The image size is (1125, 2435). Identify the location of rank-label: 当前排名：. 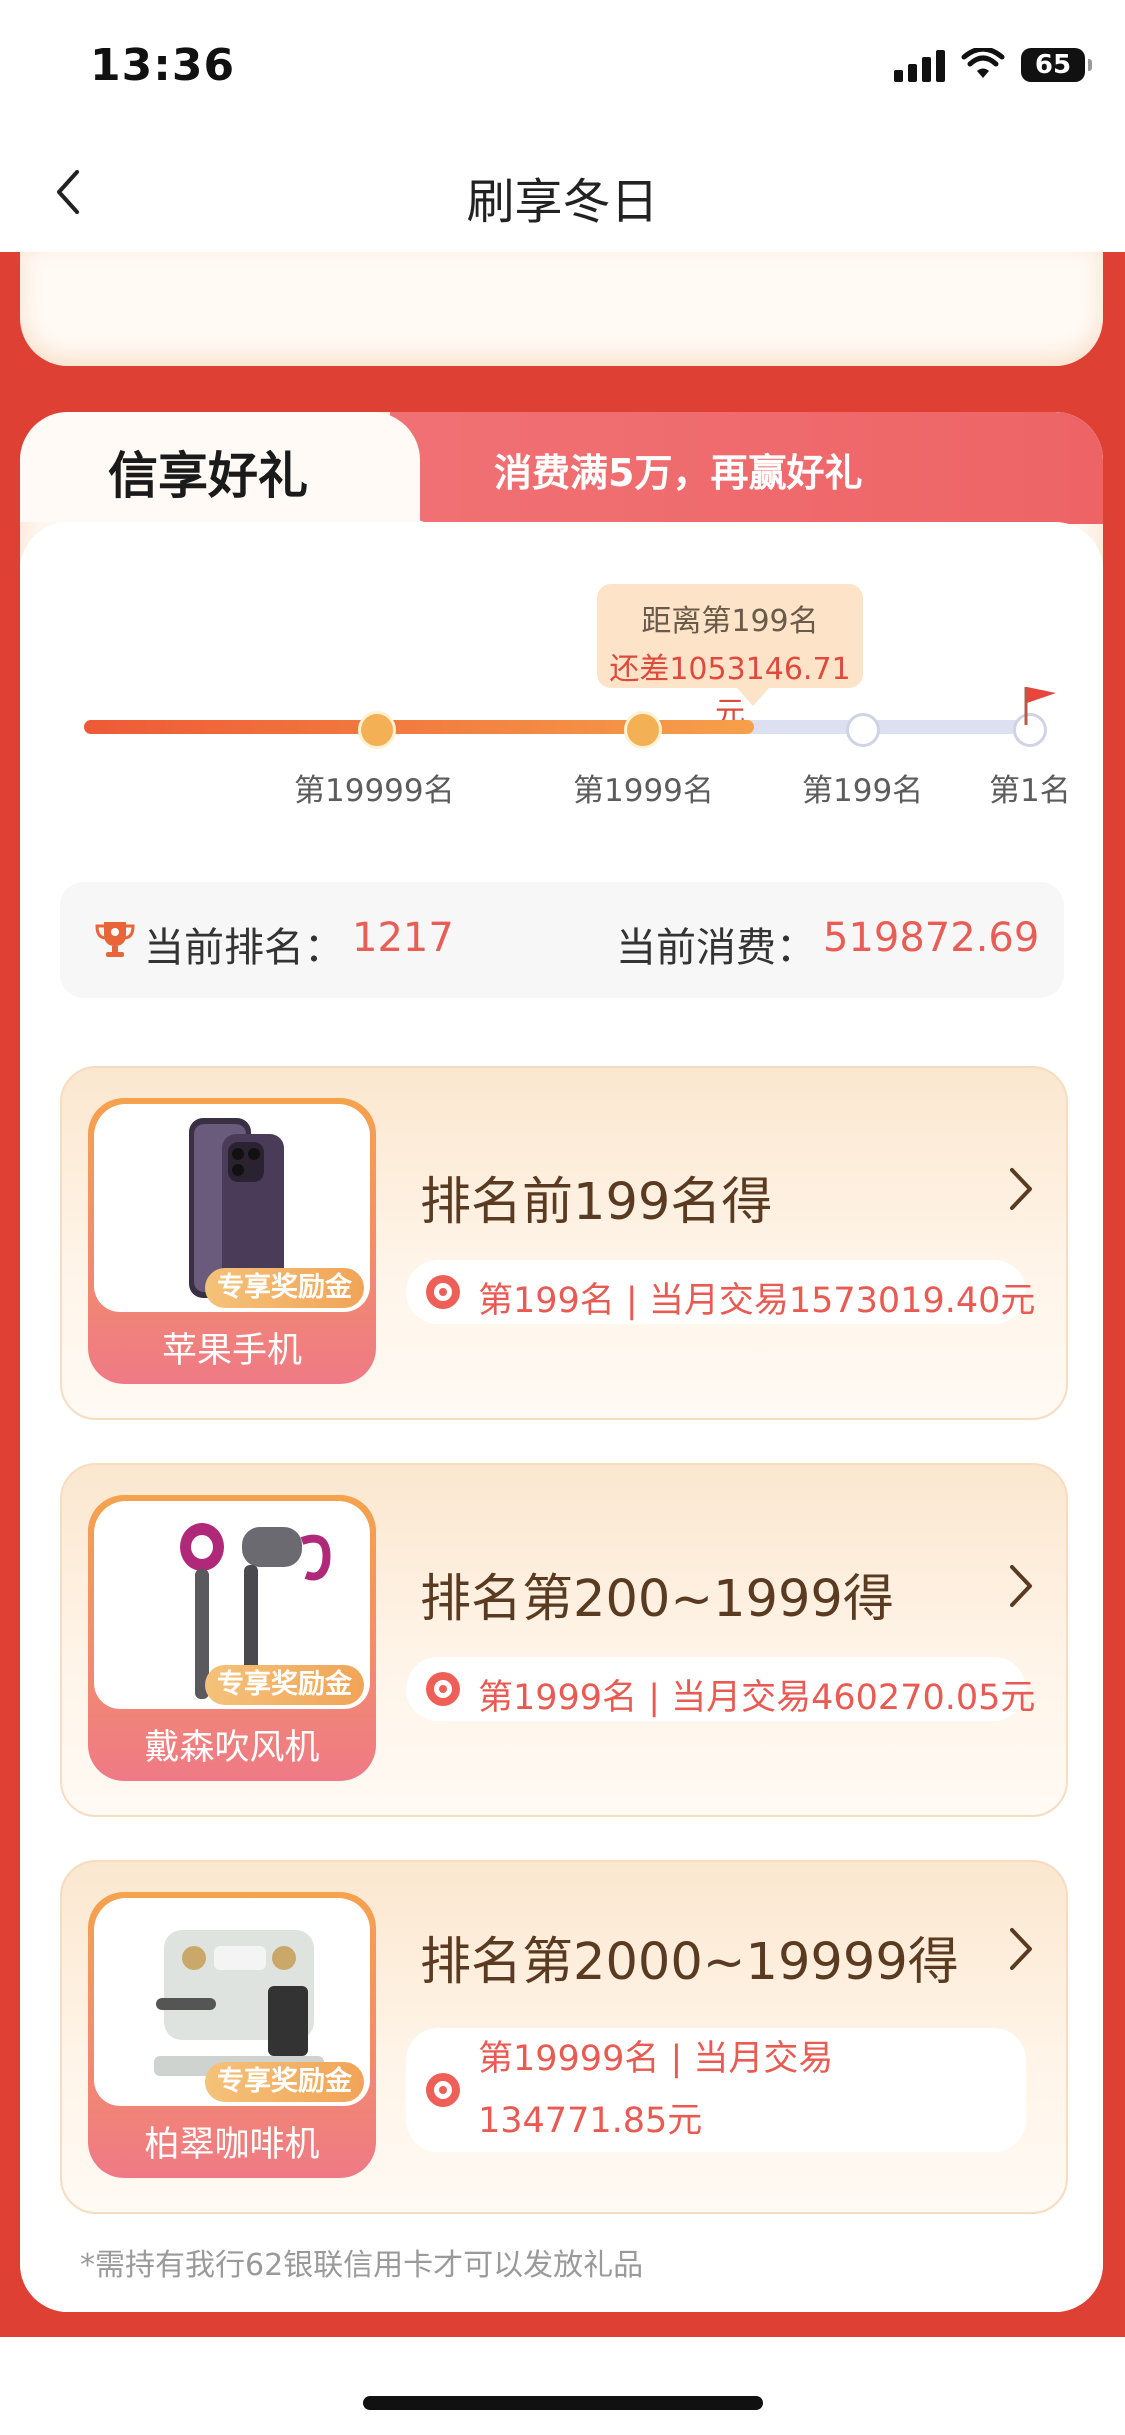
(244, 948).